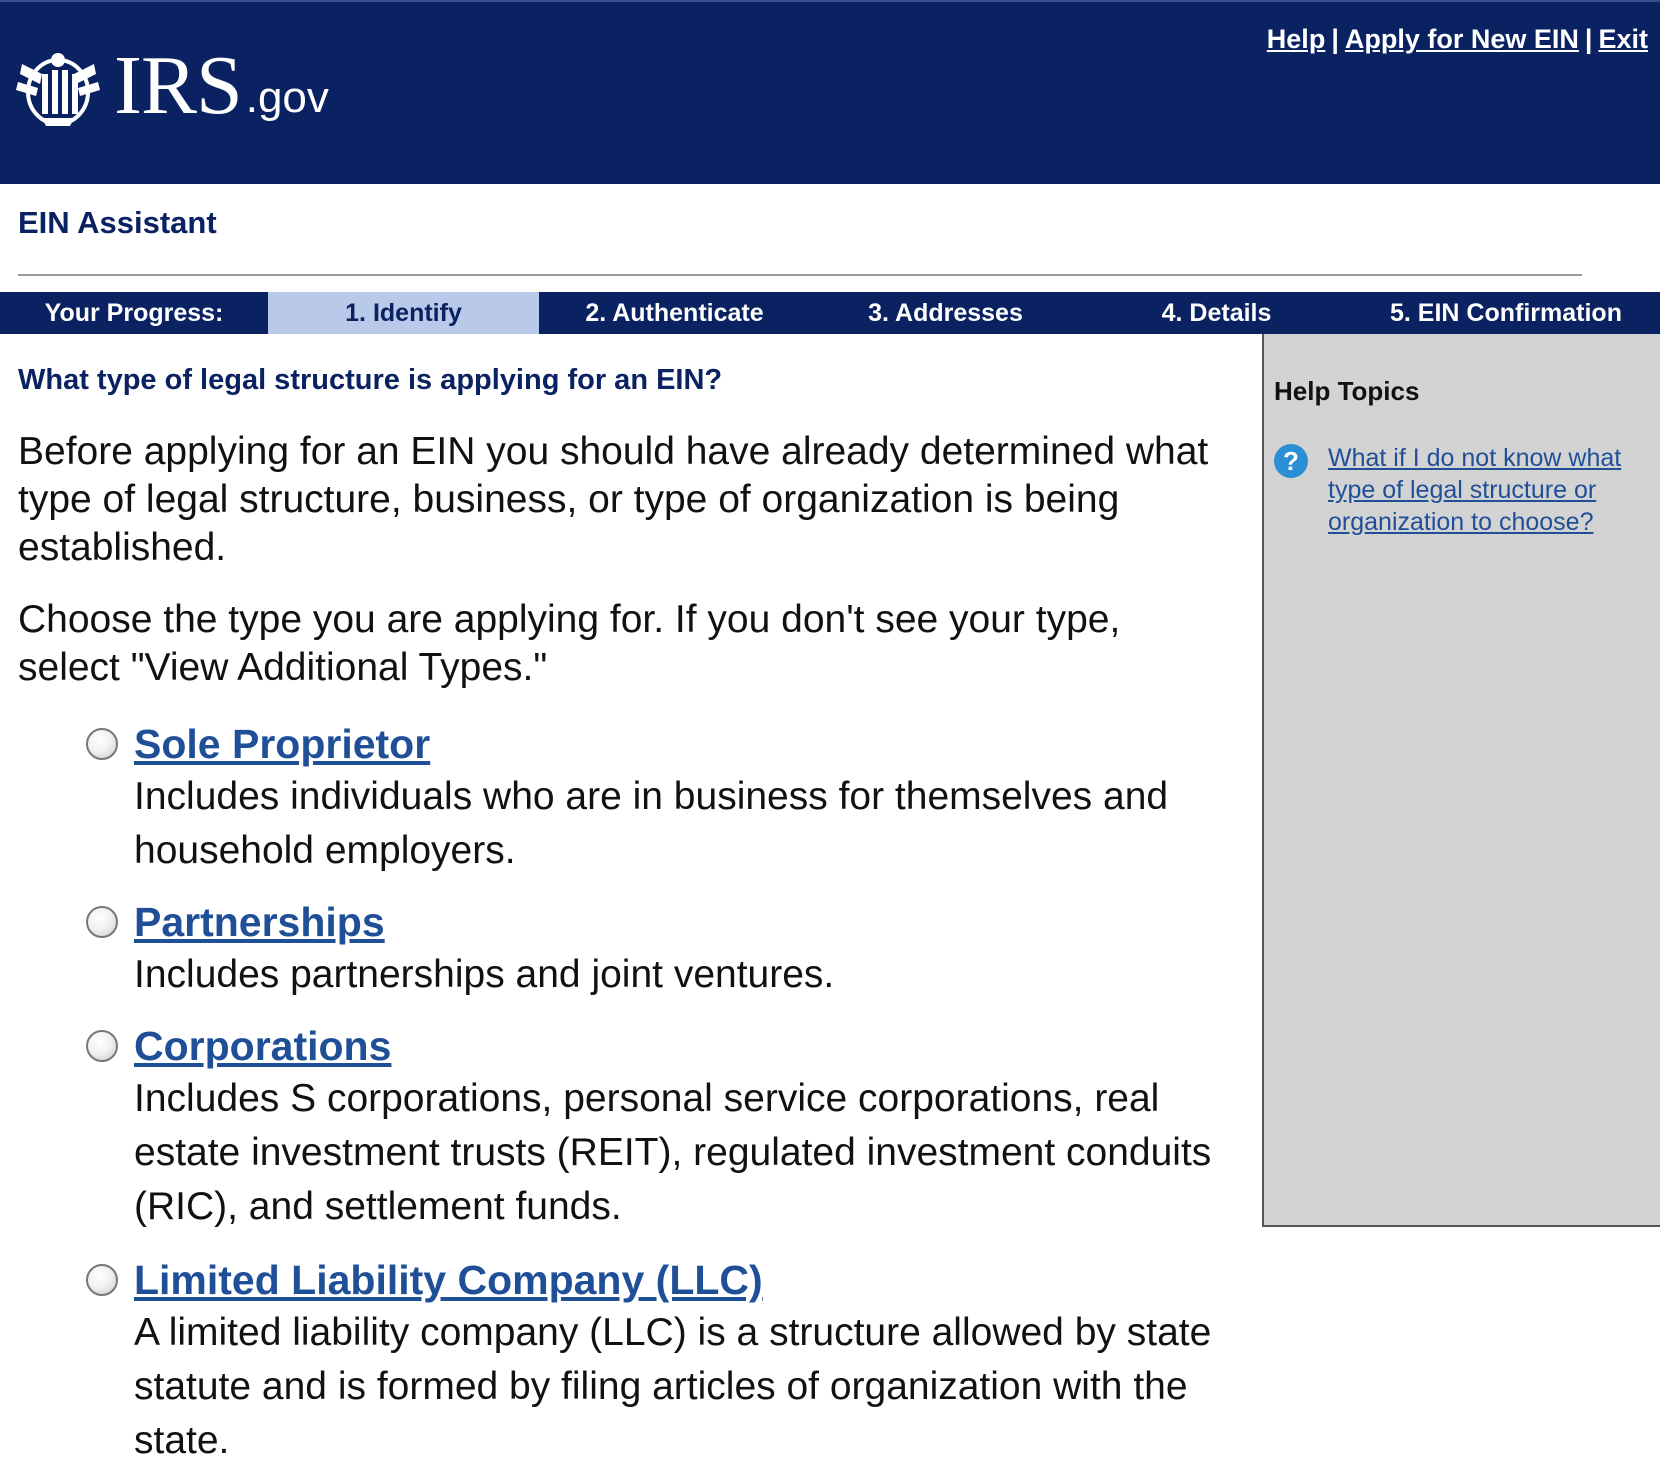 The width and height of the screenshot is (1660, 1474). Describe the element at coordinates (102, 744) in the screenshot. I see `radio-sole-proprietor` at that location.